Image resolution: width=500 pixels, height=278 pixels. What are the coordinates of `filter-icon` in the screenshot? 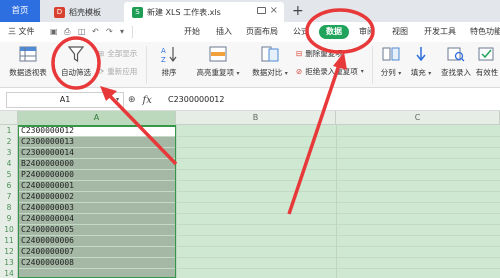 It's located at (76, 54).